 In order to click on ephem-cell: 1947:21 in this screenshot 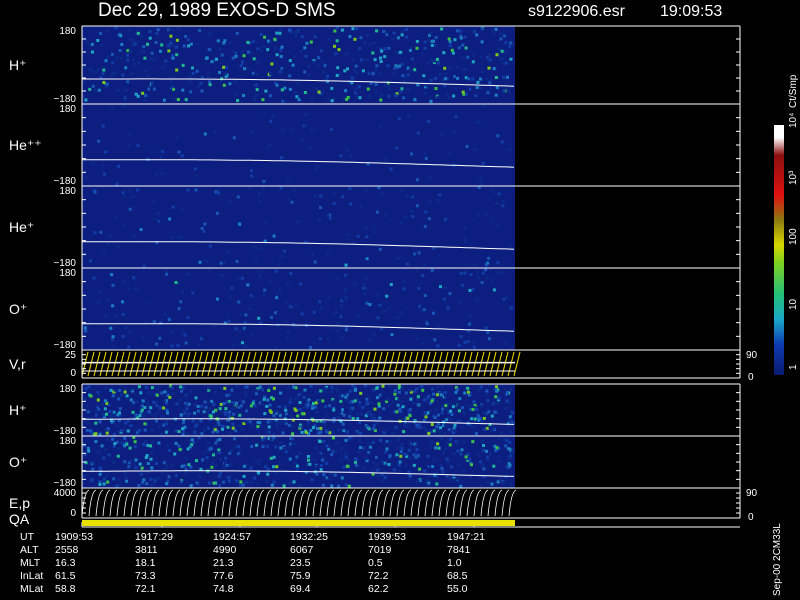, I will do `click(466, 537)`.